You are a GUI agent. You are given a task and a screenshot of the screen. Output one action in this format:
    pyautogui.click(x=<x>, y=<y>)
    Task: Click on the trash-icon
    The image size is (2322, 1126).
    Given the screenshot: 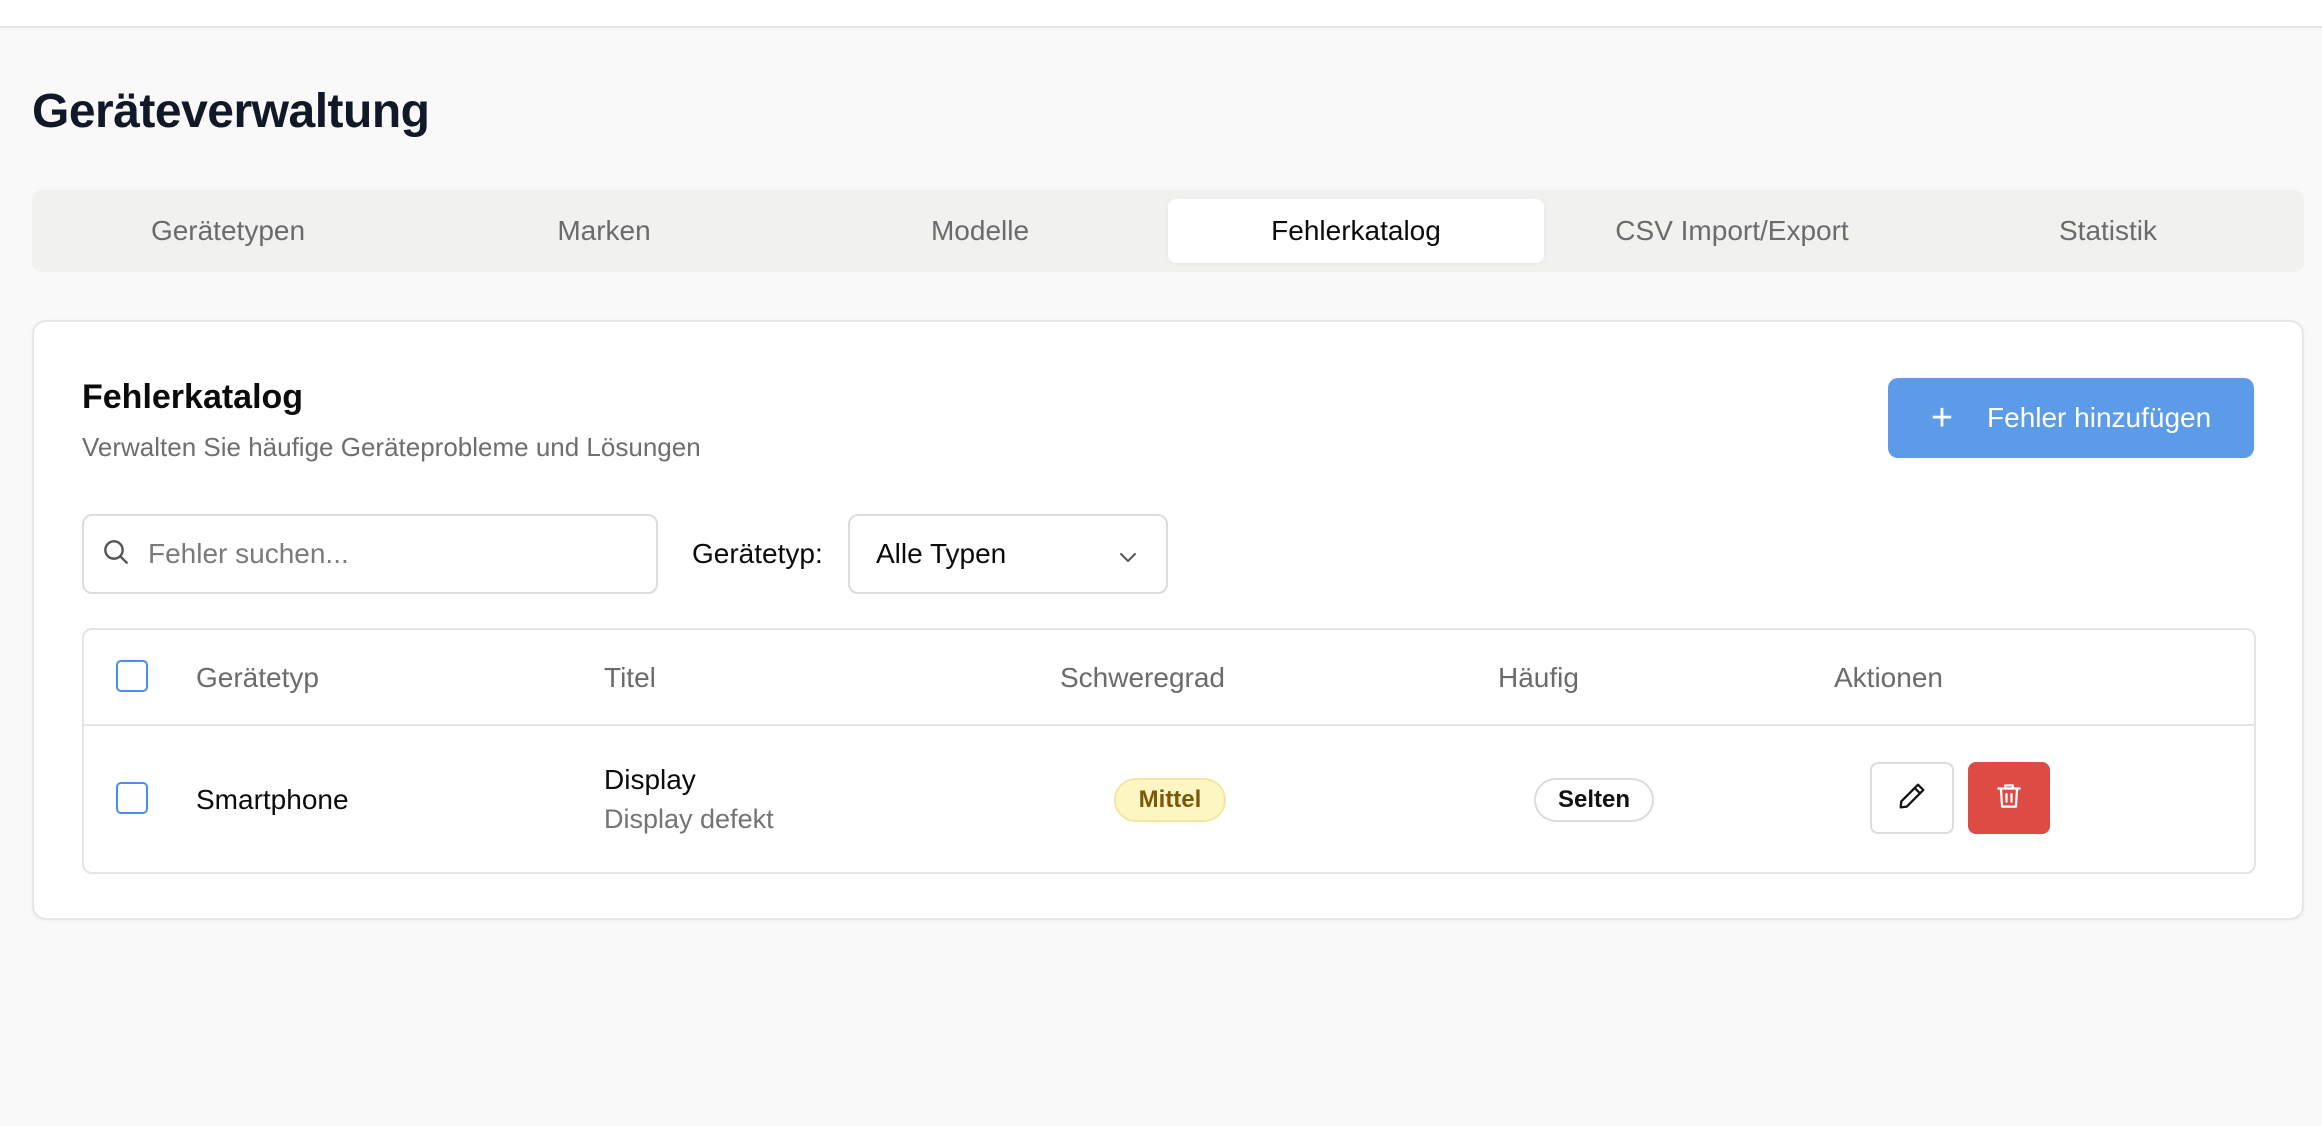 What is the action you would take?
    pyautogui.click(x=2009, y=798)
    